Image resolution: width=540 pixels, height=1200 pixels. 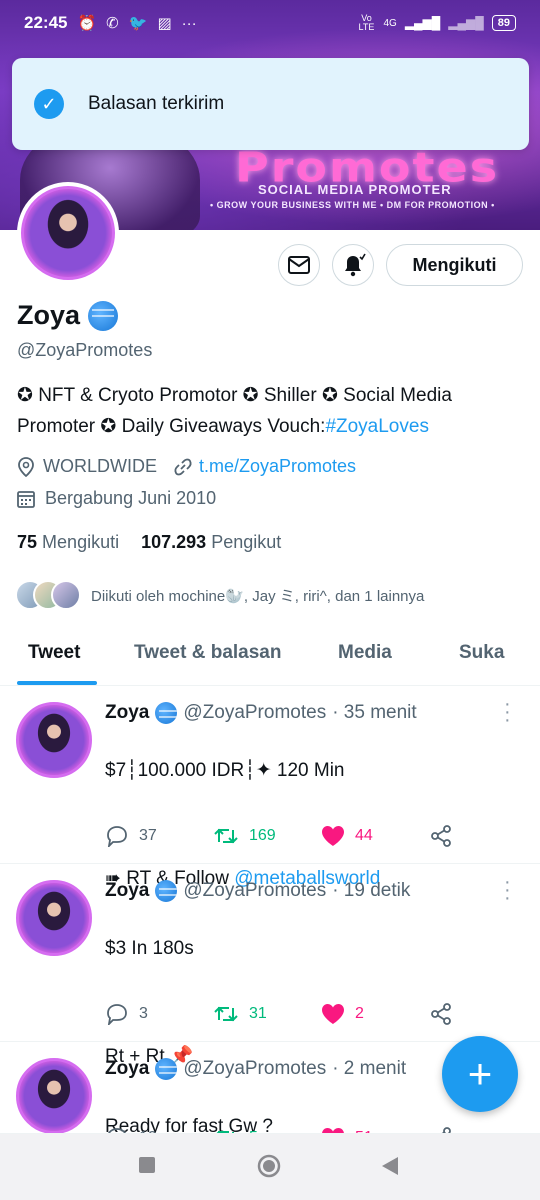 I want to click on tweet-line: $7┆100.000 IDR┆✦ 120 Min, so click(x=225, y=770).